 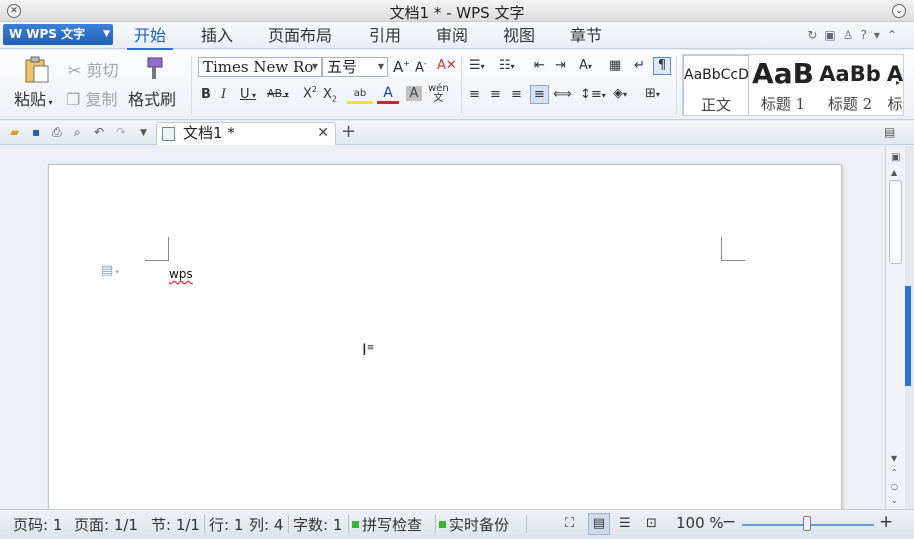 What do you see at coordinates (625, 523) in the screenshot?
I see `outline-view-icon: ☰` at bounding box center [625, 523].